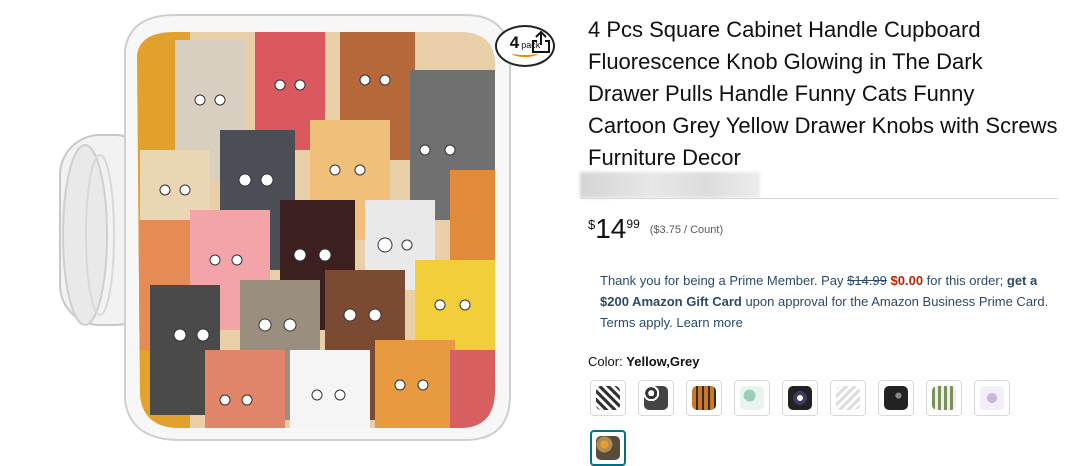  Describe the element at coordinates (867, 280) in the screenshot. I see `prime-strike-price: $14.99` at that location.